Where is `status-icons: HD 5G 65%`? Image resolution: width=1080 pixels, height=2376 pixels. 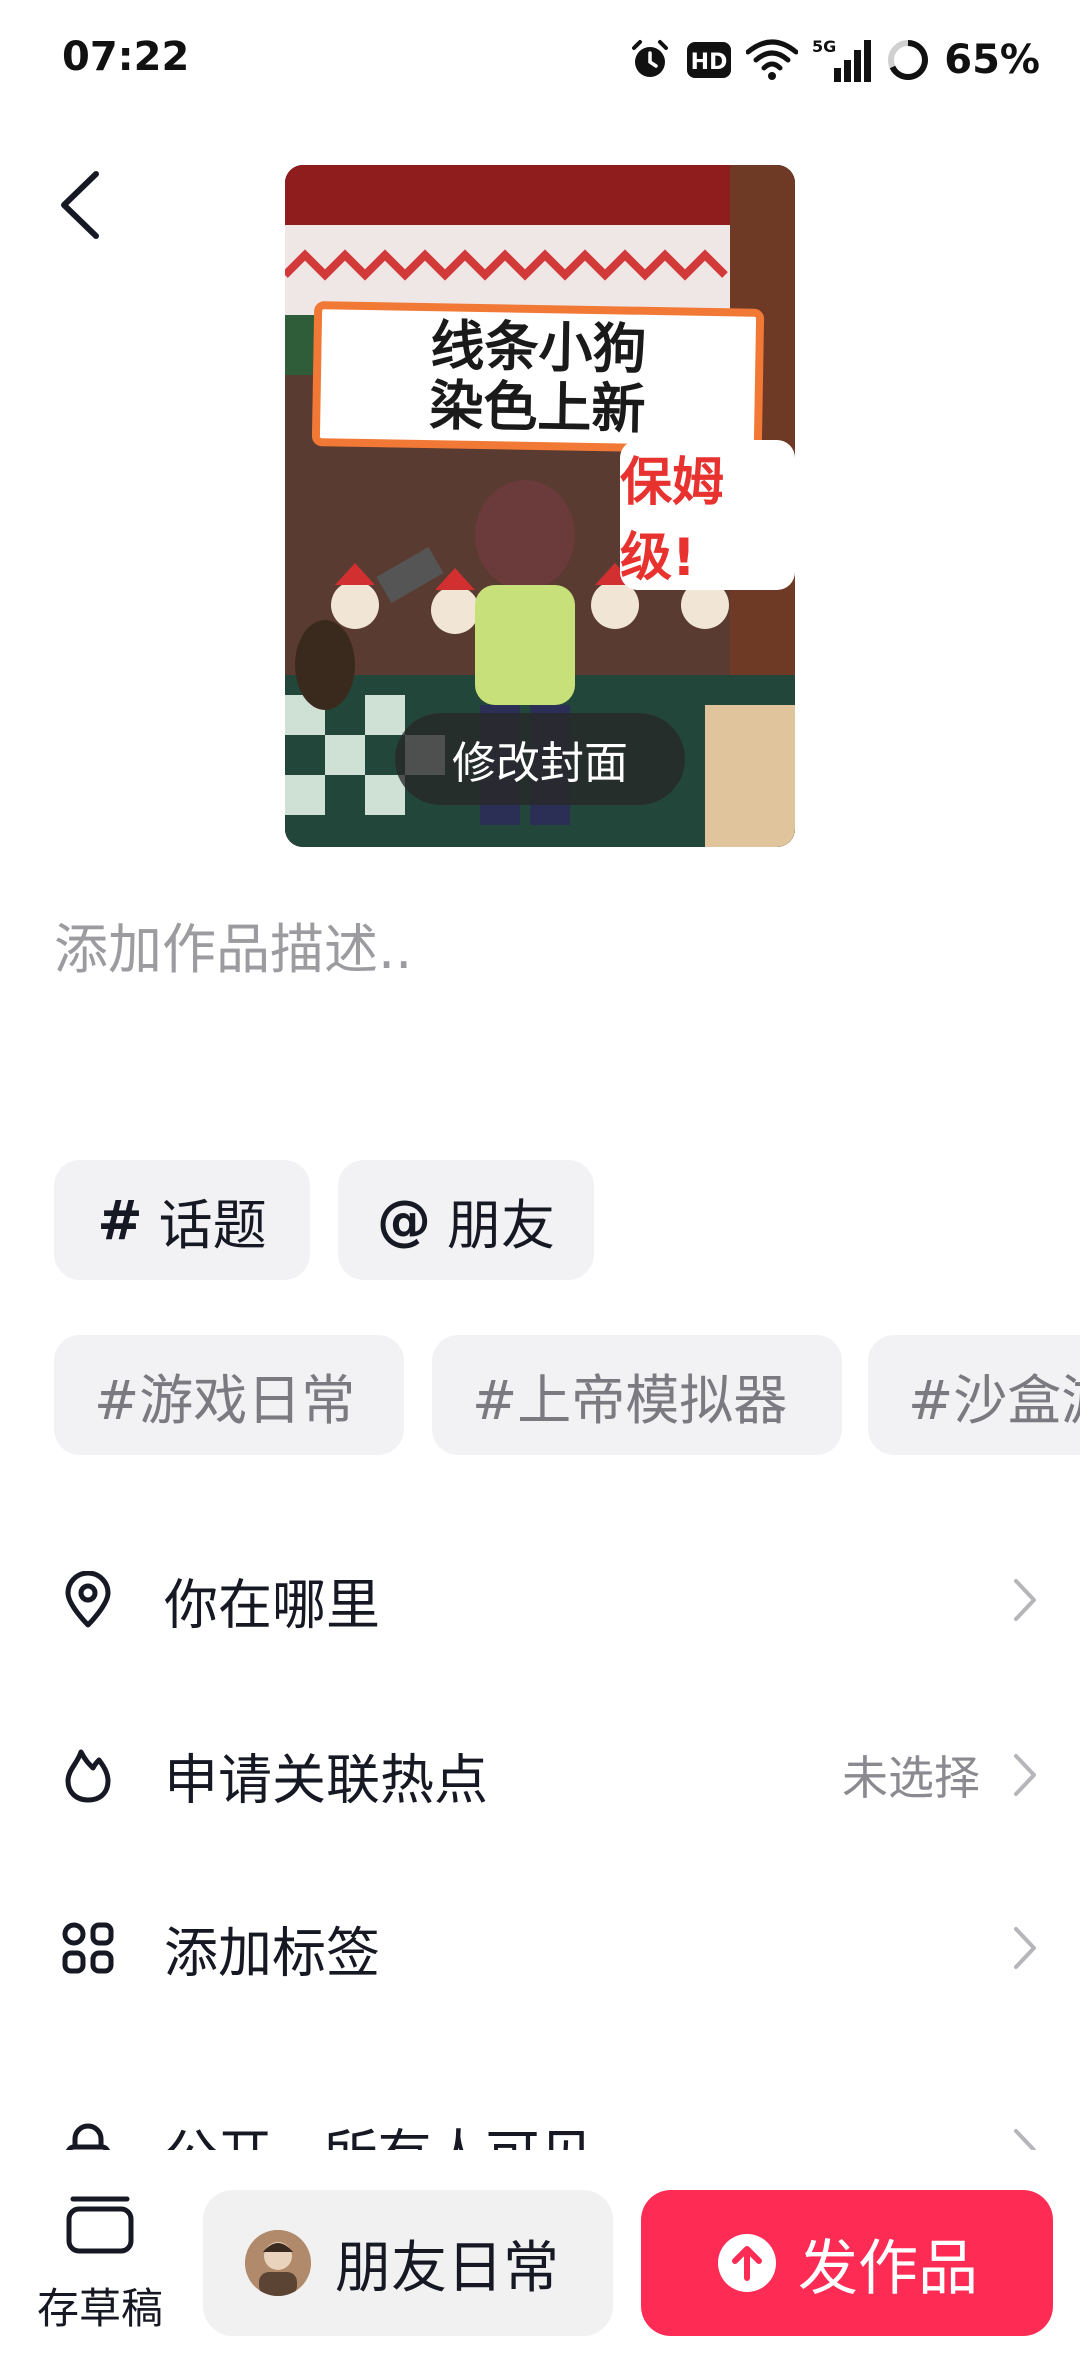
status-icons: HD 5G 65% is located at coordinates (834, 60).